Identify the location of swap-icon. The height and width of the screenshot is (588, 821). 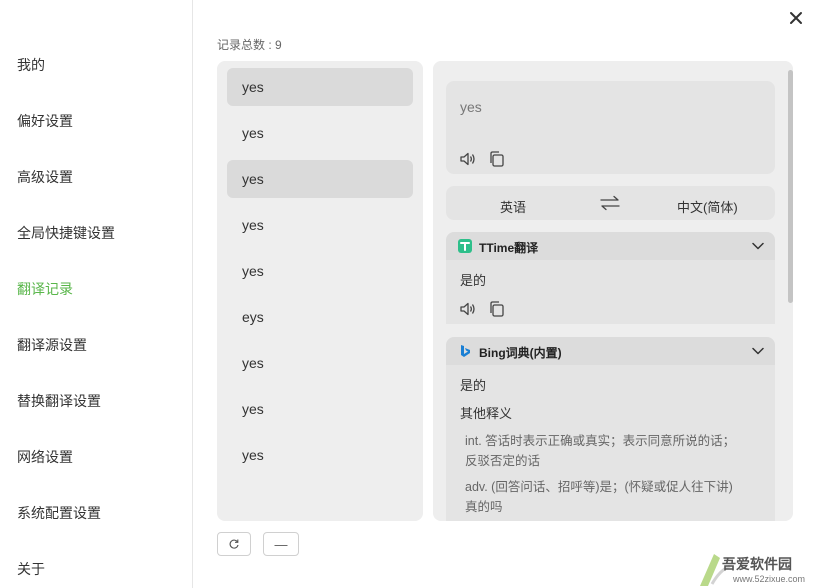
(610, 203).